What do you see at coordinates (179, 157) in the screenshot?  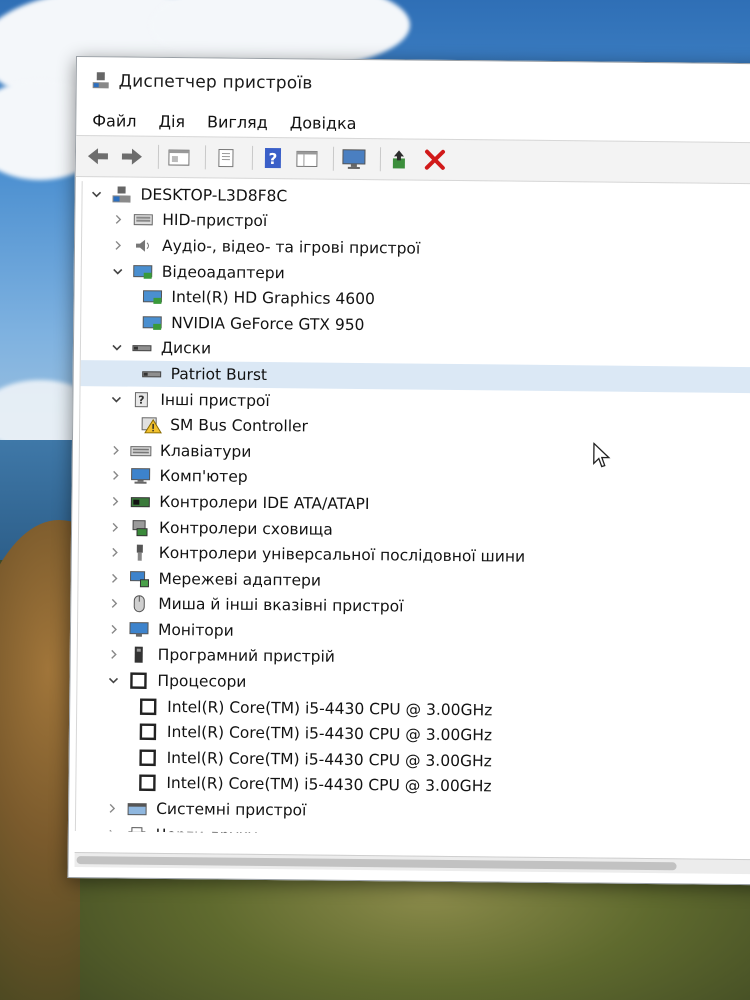 I see `properties-icon` at bounding box center [179, 157].